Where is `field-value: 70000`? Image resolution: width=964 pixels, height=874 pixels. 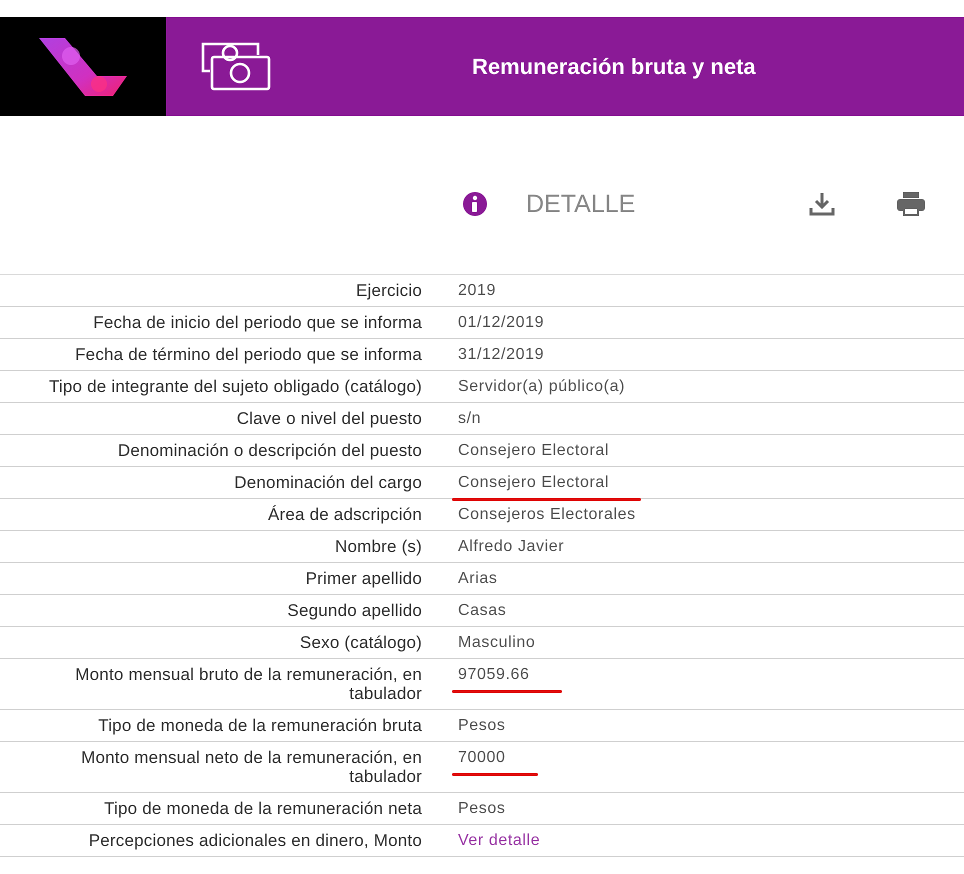 field-value: 70000 is located at coordinates (482, 757).